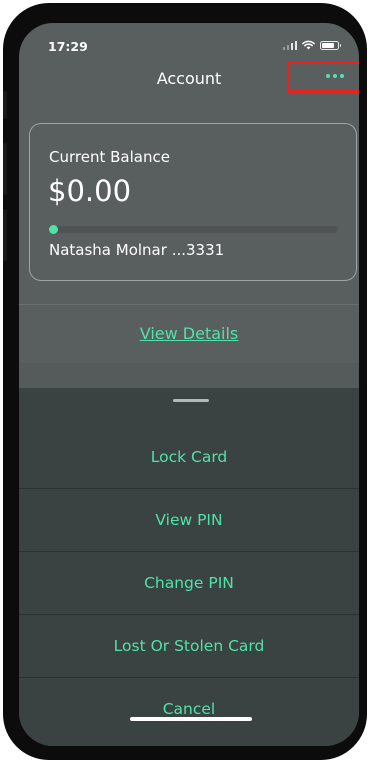 The image size is (371, 763). Describe the element at coordinates (330, 45) in the screenshot. I see `battery-icon` at that location.